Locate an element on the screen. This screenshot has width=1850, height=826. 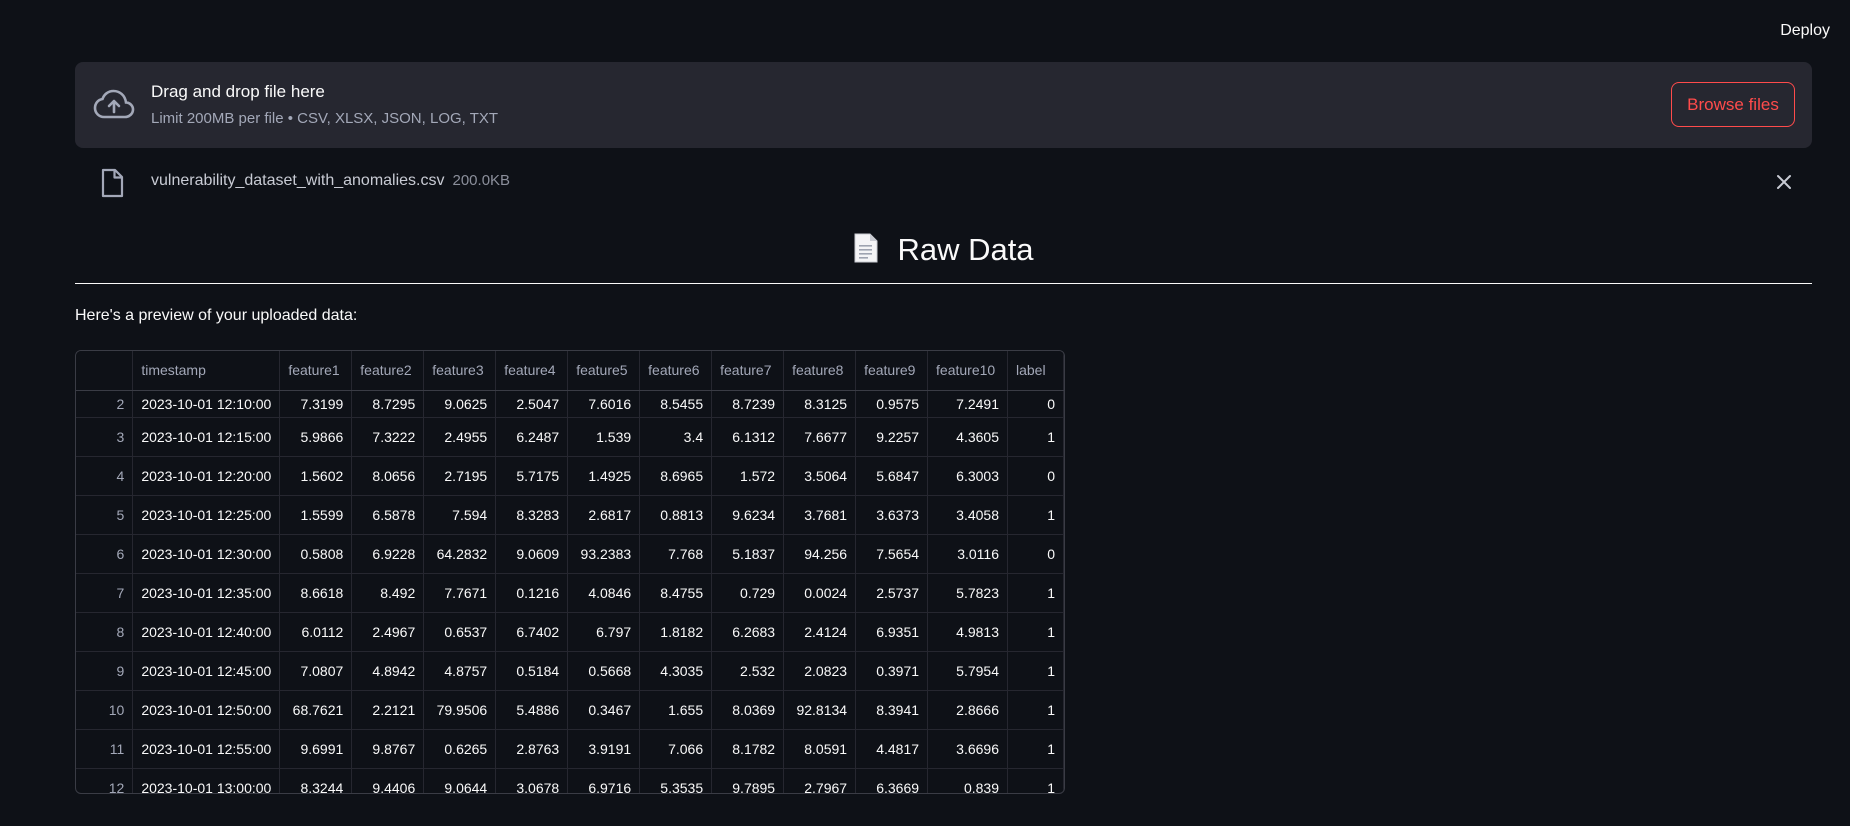
table-cell: 8.7295 is located at coordinates (388, 404).